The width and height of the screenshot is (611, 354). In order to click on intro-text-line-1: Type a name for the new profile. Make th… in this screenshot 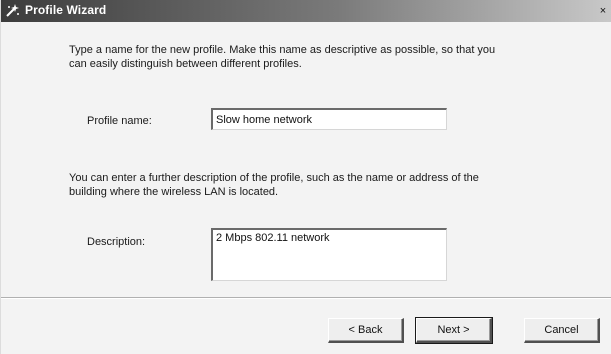, I will do `click(282, 50)`.